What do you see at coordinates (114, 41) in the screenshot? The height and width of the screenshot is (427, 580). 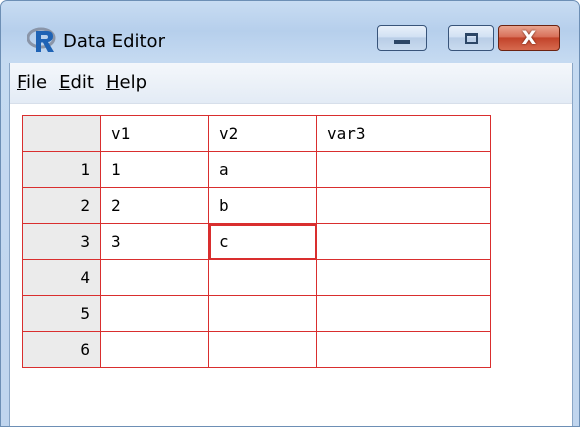 I see `window-title: Data Editor` at bounding box center [114, 41].